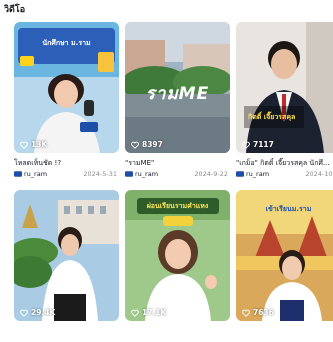 Image resolution: width=333 pixels, height=342 pixels. I want to click on video-card: เข้าเรียนม.ราม 7636, so click(284, 263).